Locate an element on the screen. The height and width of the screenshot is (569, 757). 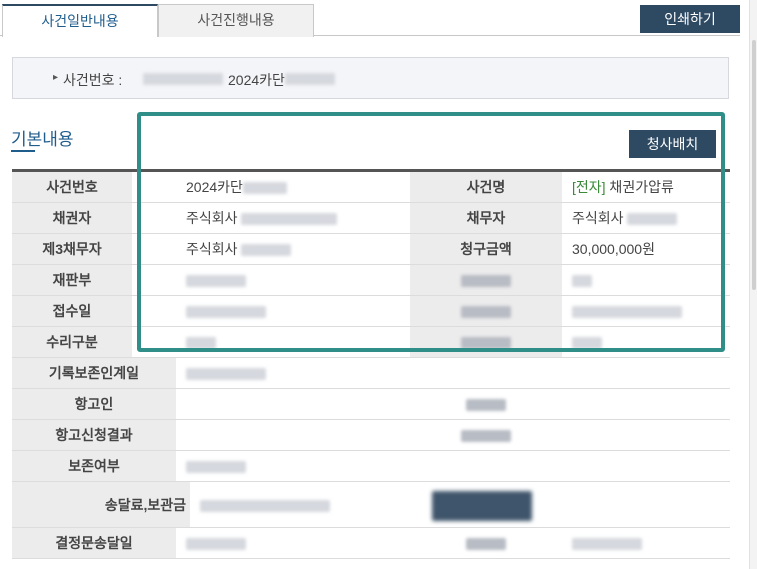
case-number-label: 사건번호 : is located at coordinates (93, 80).